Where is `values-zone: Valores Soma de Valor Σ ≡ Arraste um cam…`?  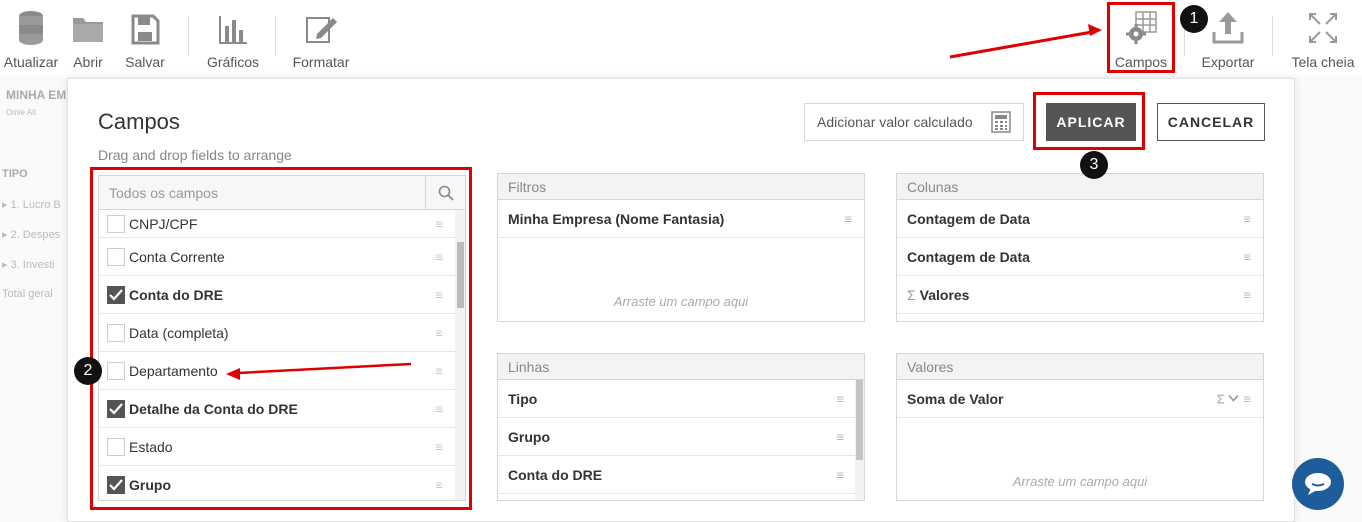 values-zone: Valores Soma de Valor Σ ≡ Arraste um cam… is located at coordinates (1080, 427).